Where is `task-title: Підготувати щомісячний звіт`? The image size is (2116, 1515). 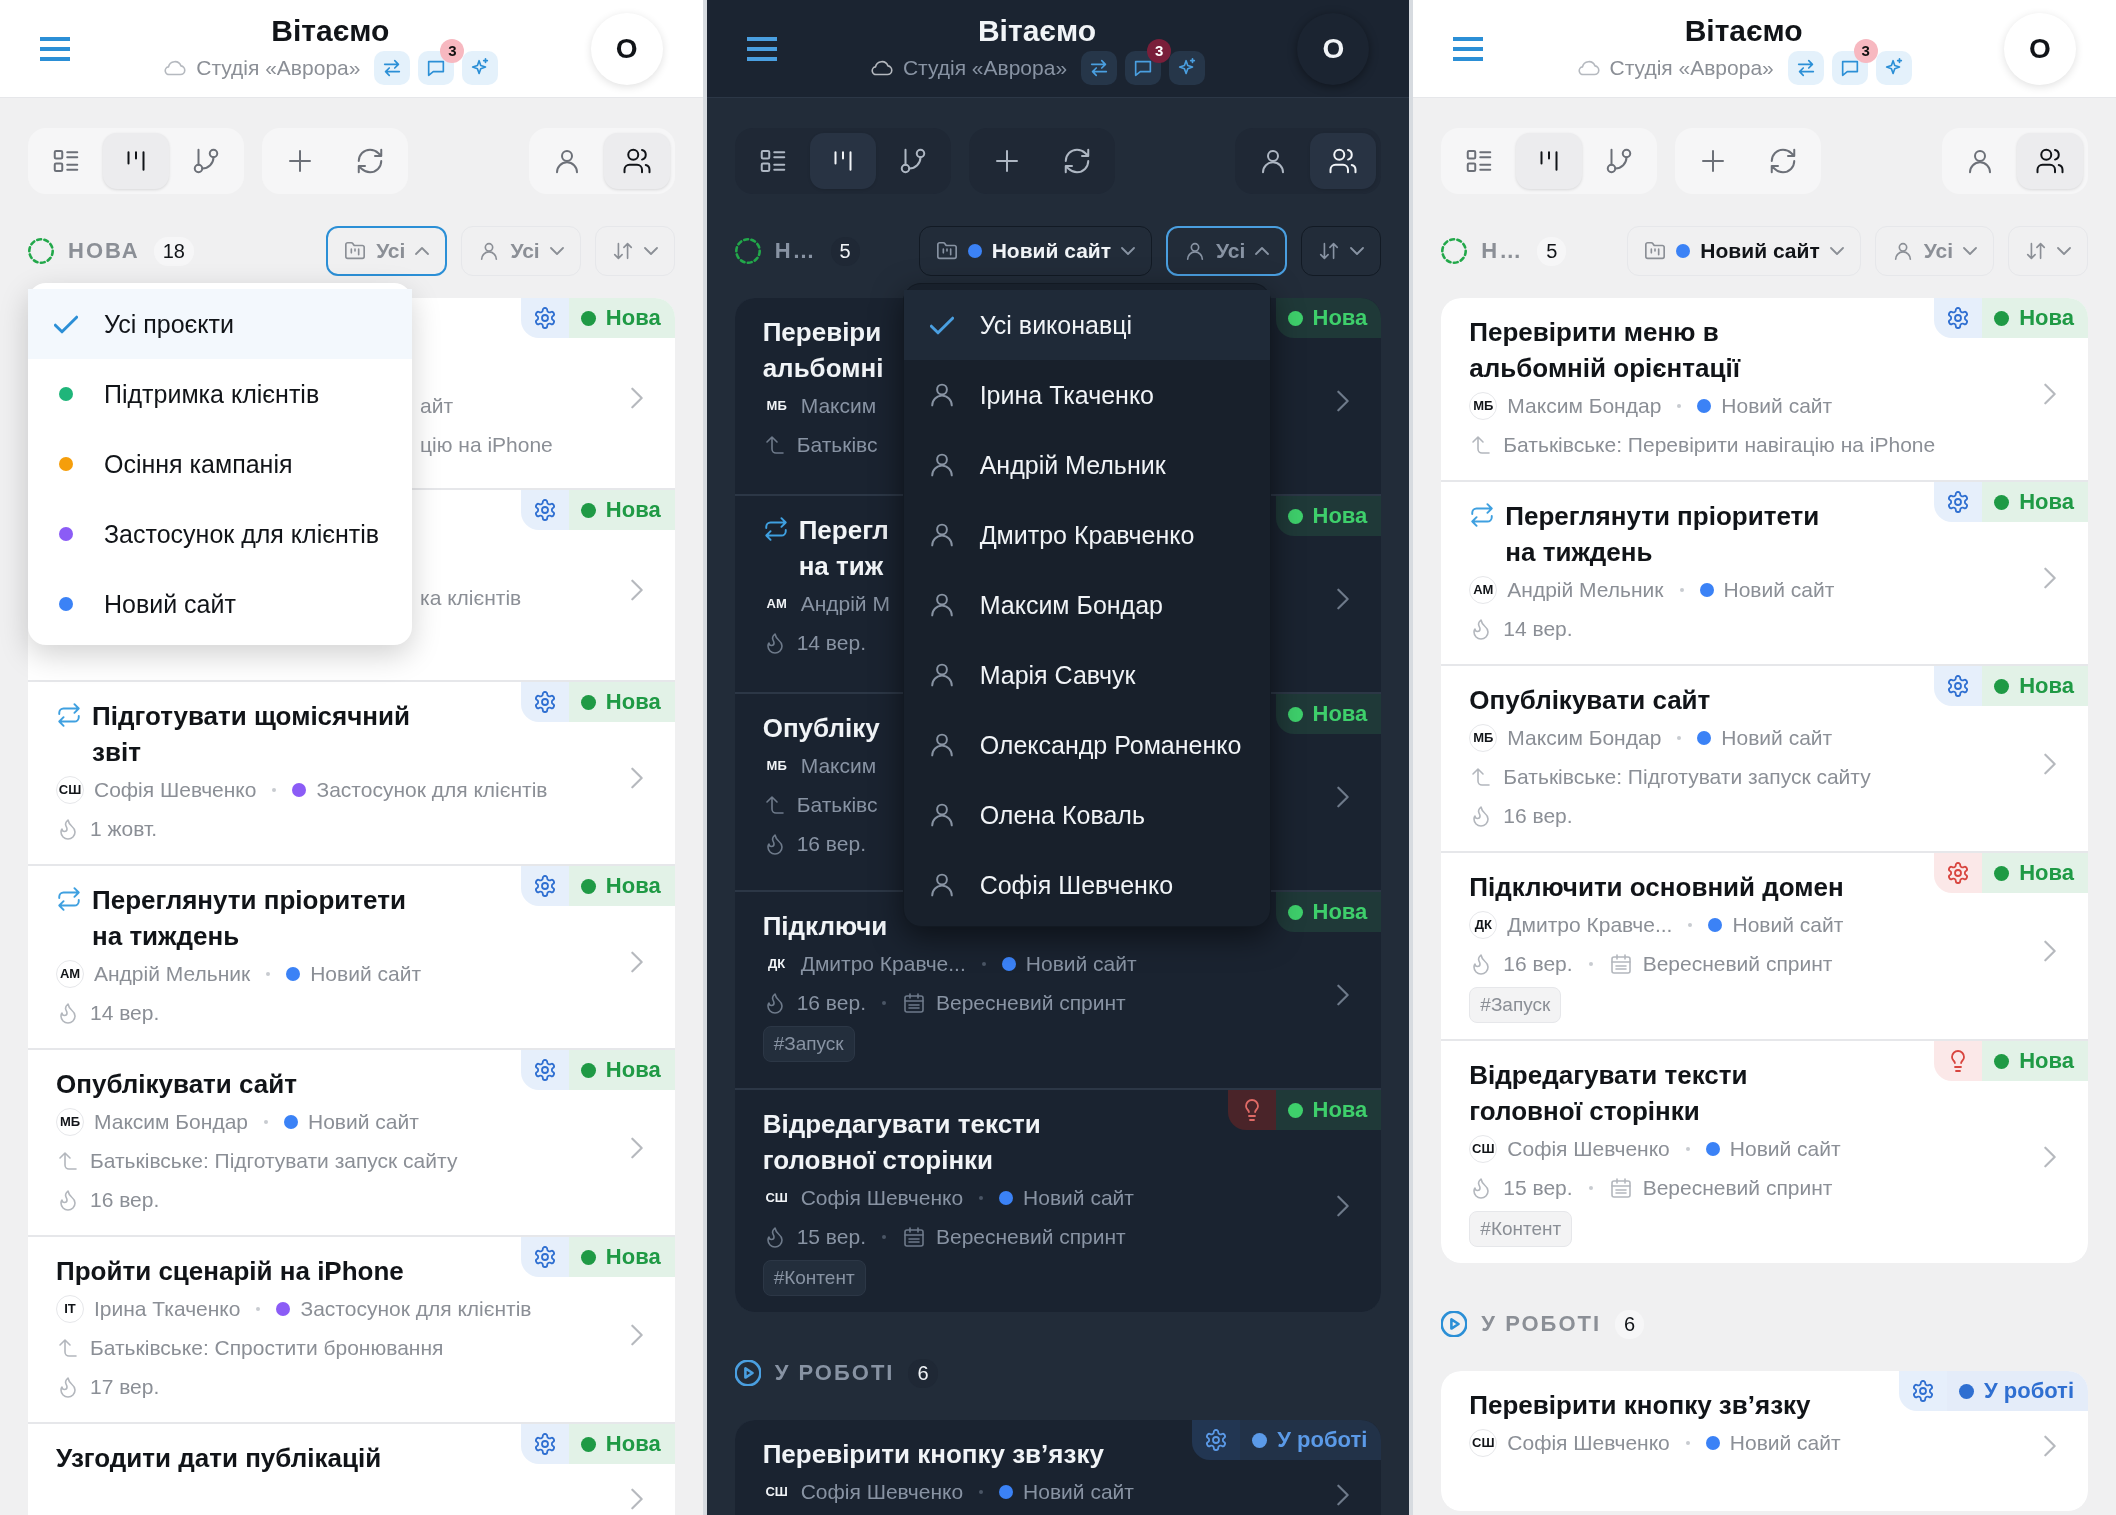 task-title: Підготувати щомісячний звіт is located at coordinates (251, 734).